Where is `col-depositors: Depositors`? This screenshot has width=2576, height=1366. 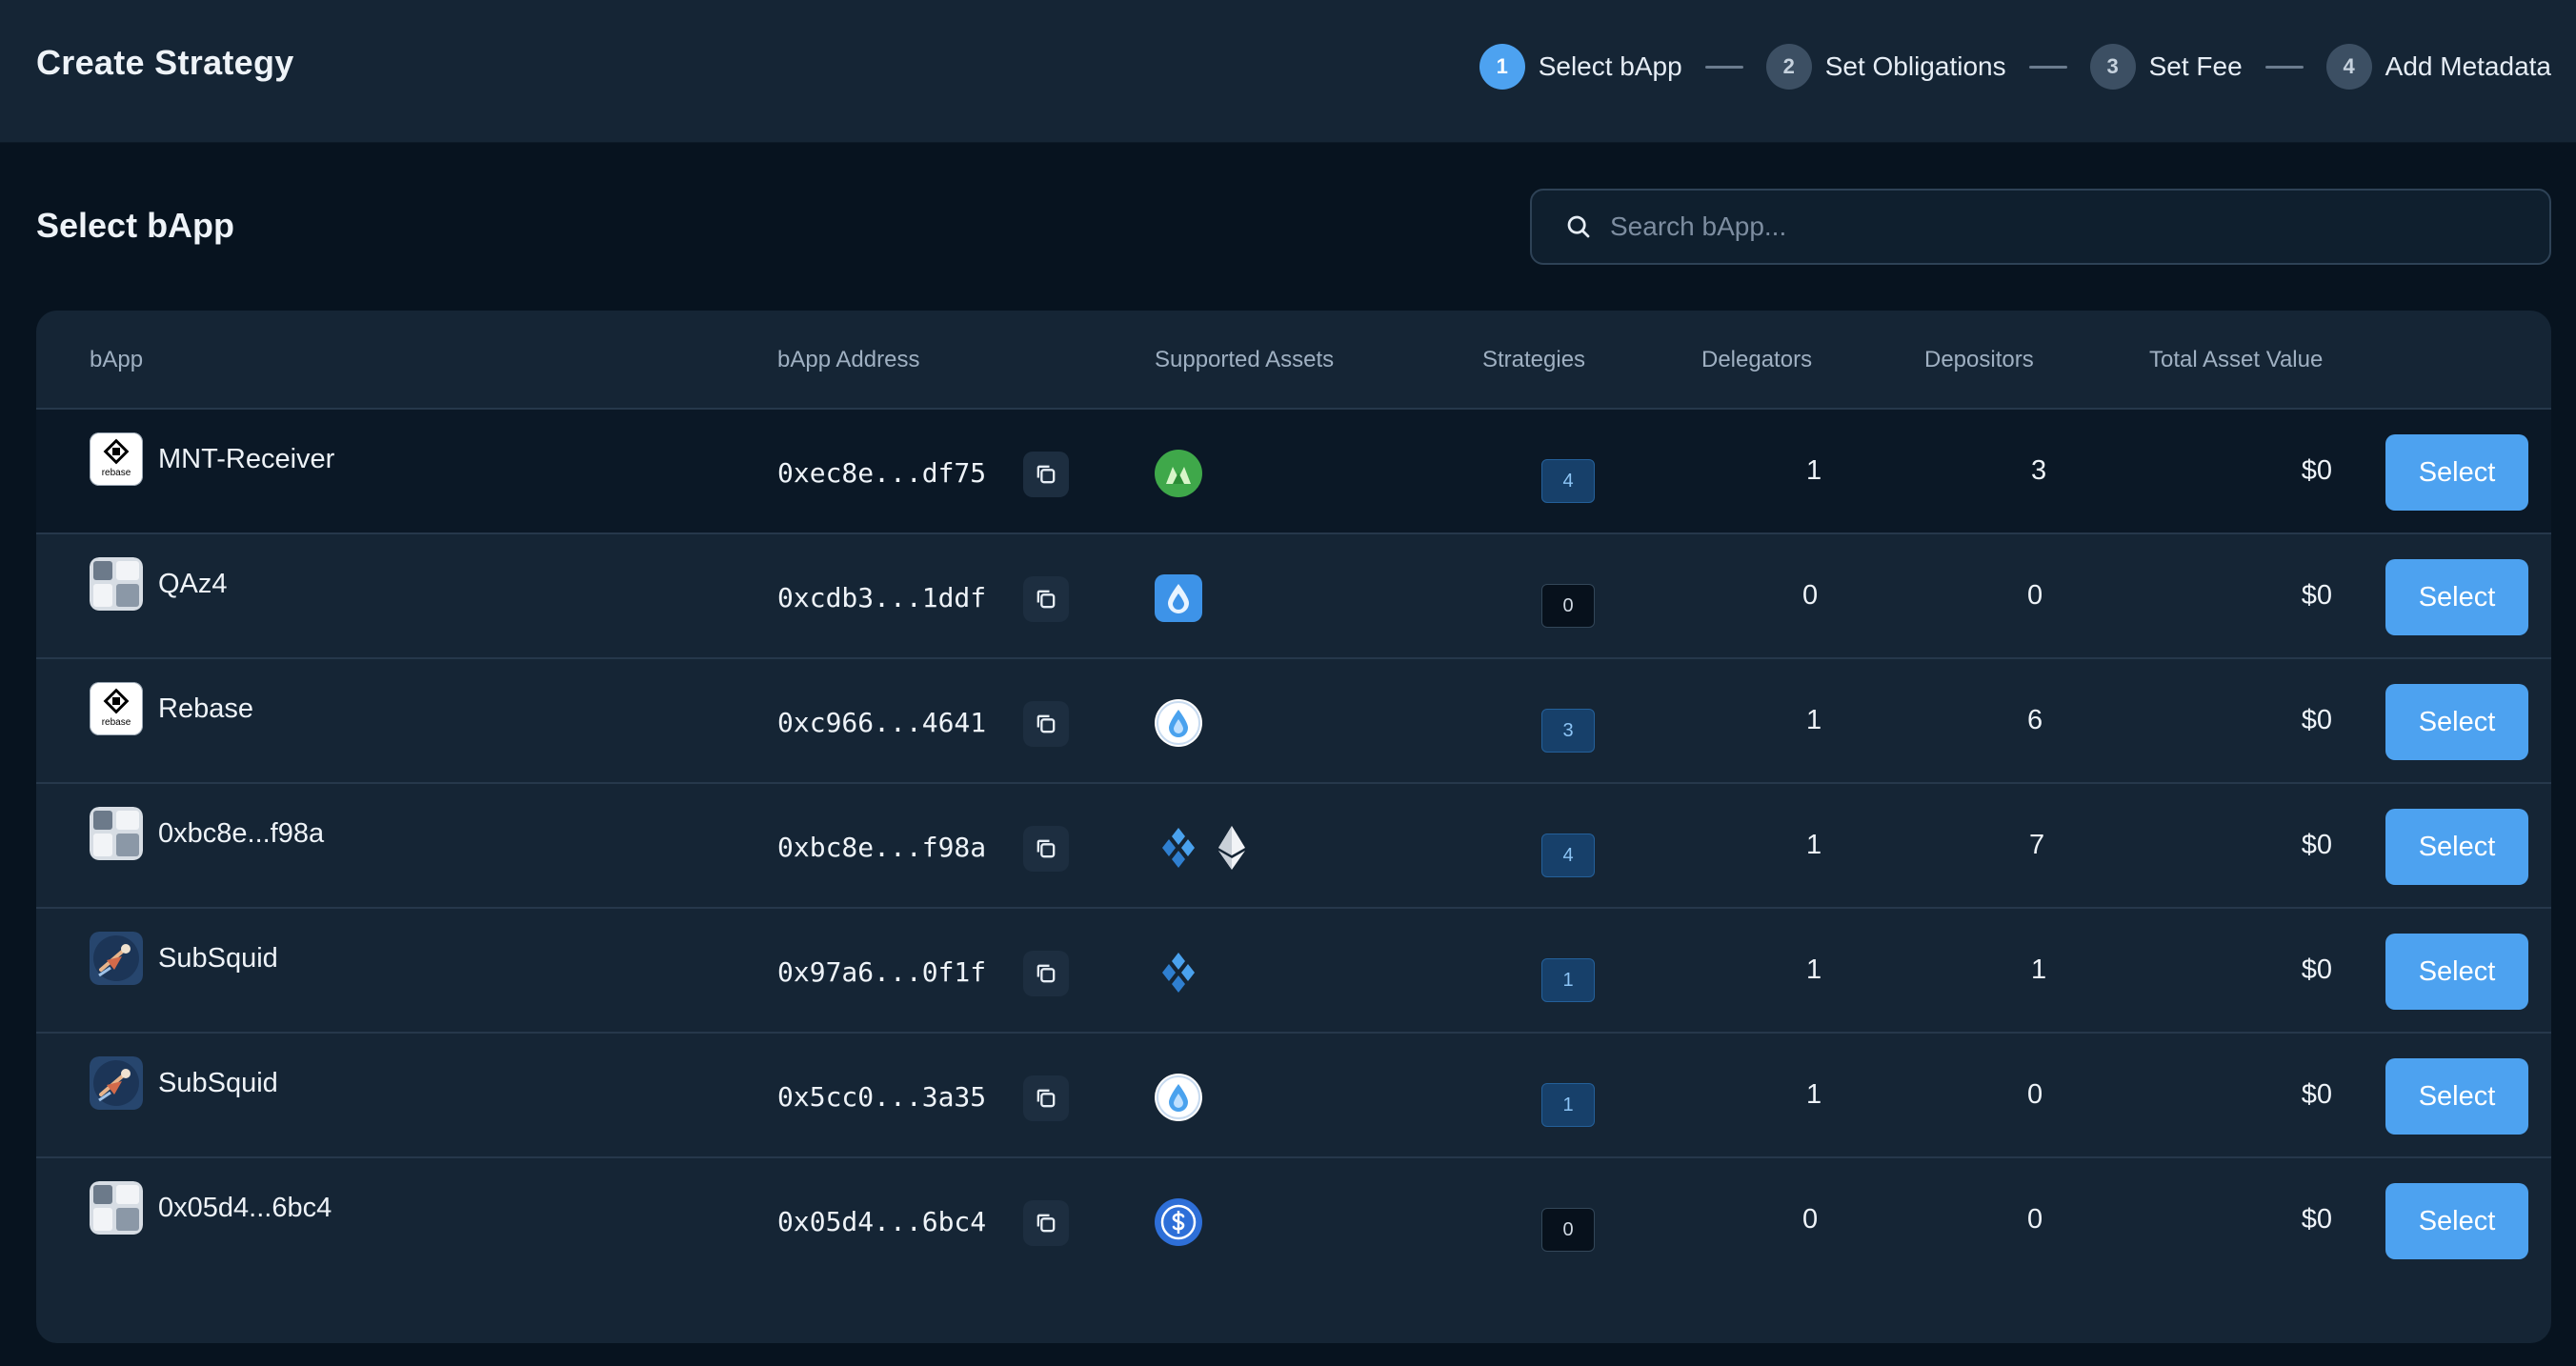
col-depositors: Depositors is located at coordinates (1979, 360).